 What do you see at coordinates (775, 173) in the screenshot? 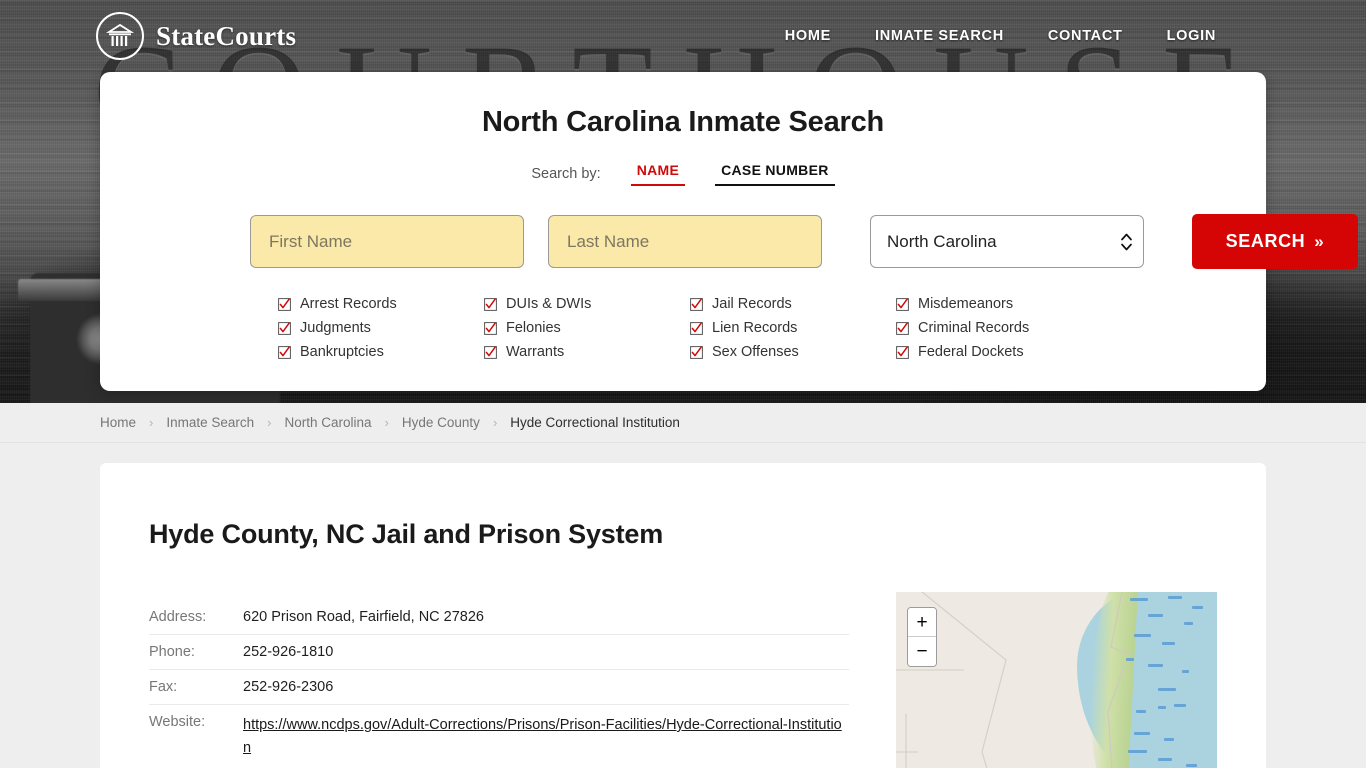
I see `tab-case-number: CASE NUMBER` at bounding box center [775, 173].